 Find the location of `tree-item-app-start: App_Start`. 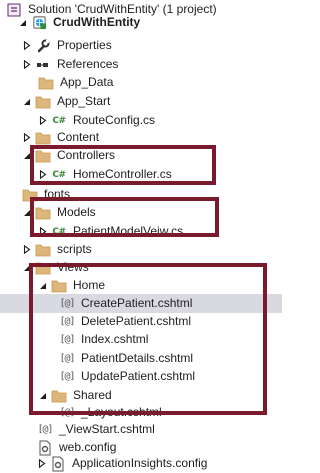

tree-item-app-start: App_Start is located at coordinates (66, 101).